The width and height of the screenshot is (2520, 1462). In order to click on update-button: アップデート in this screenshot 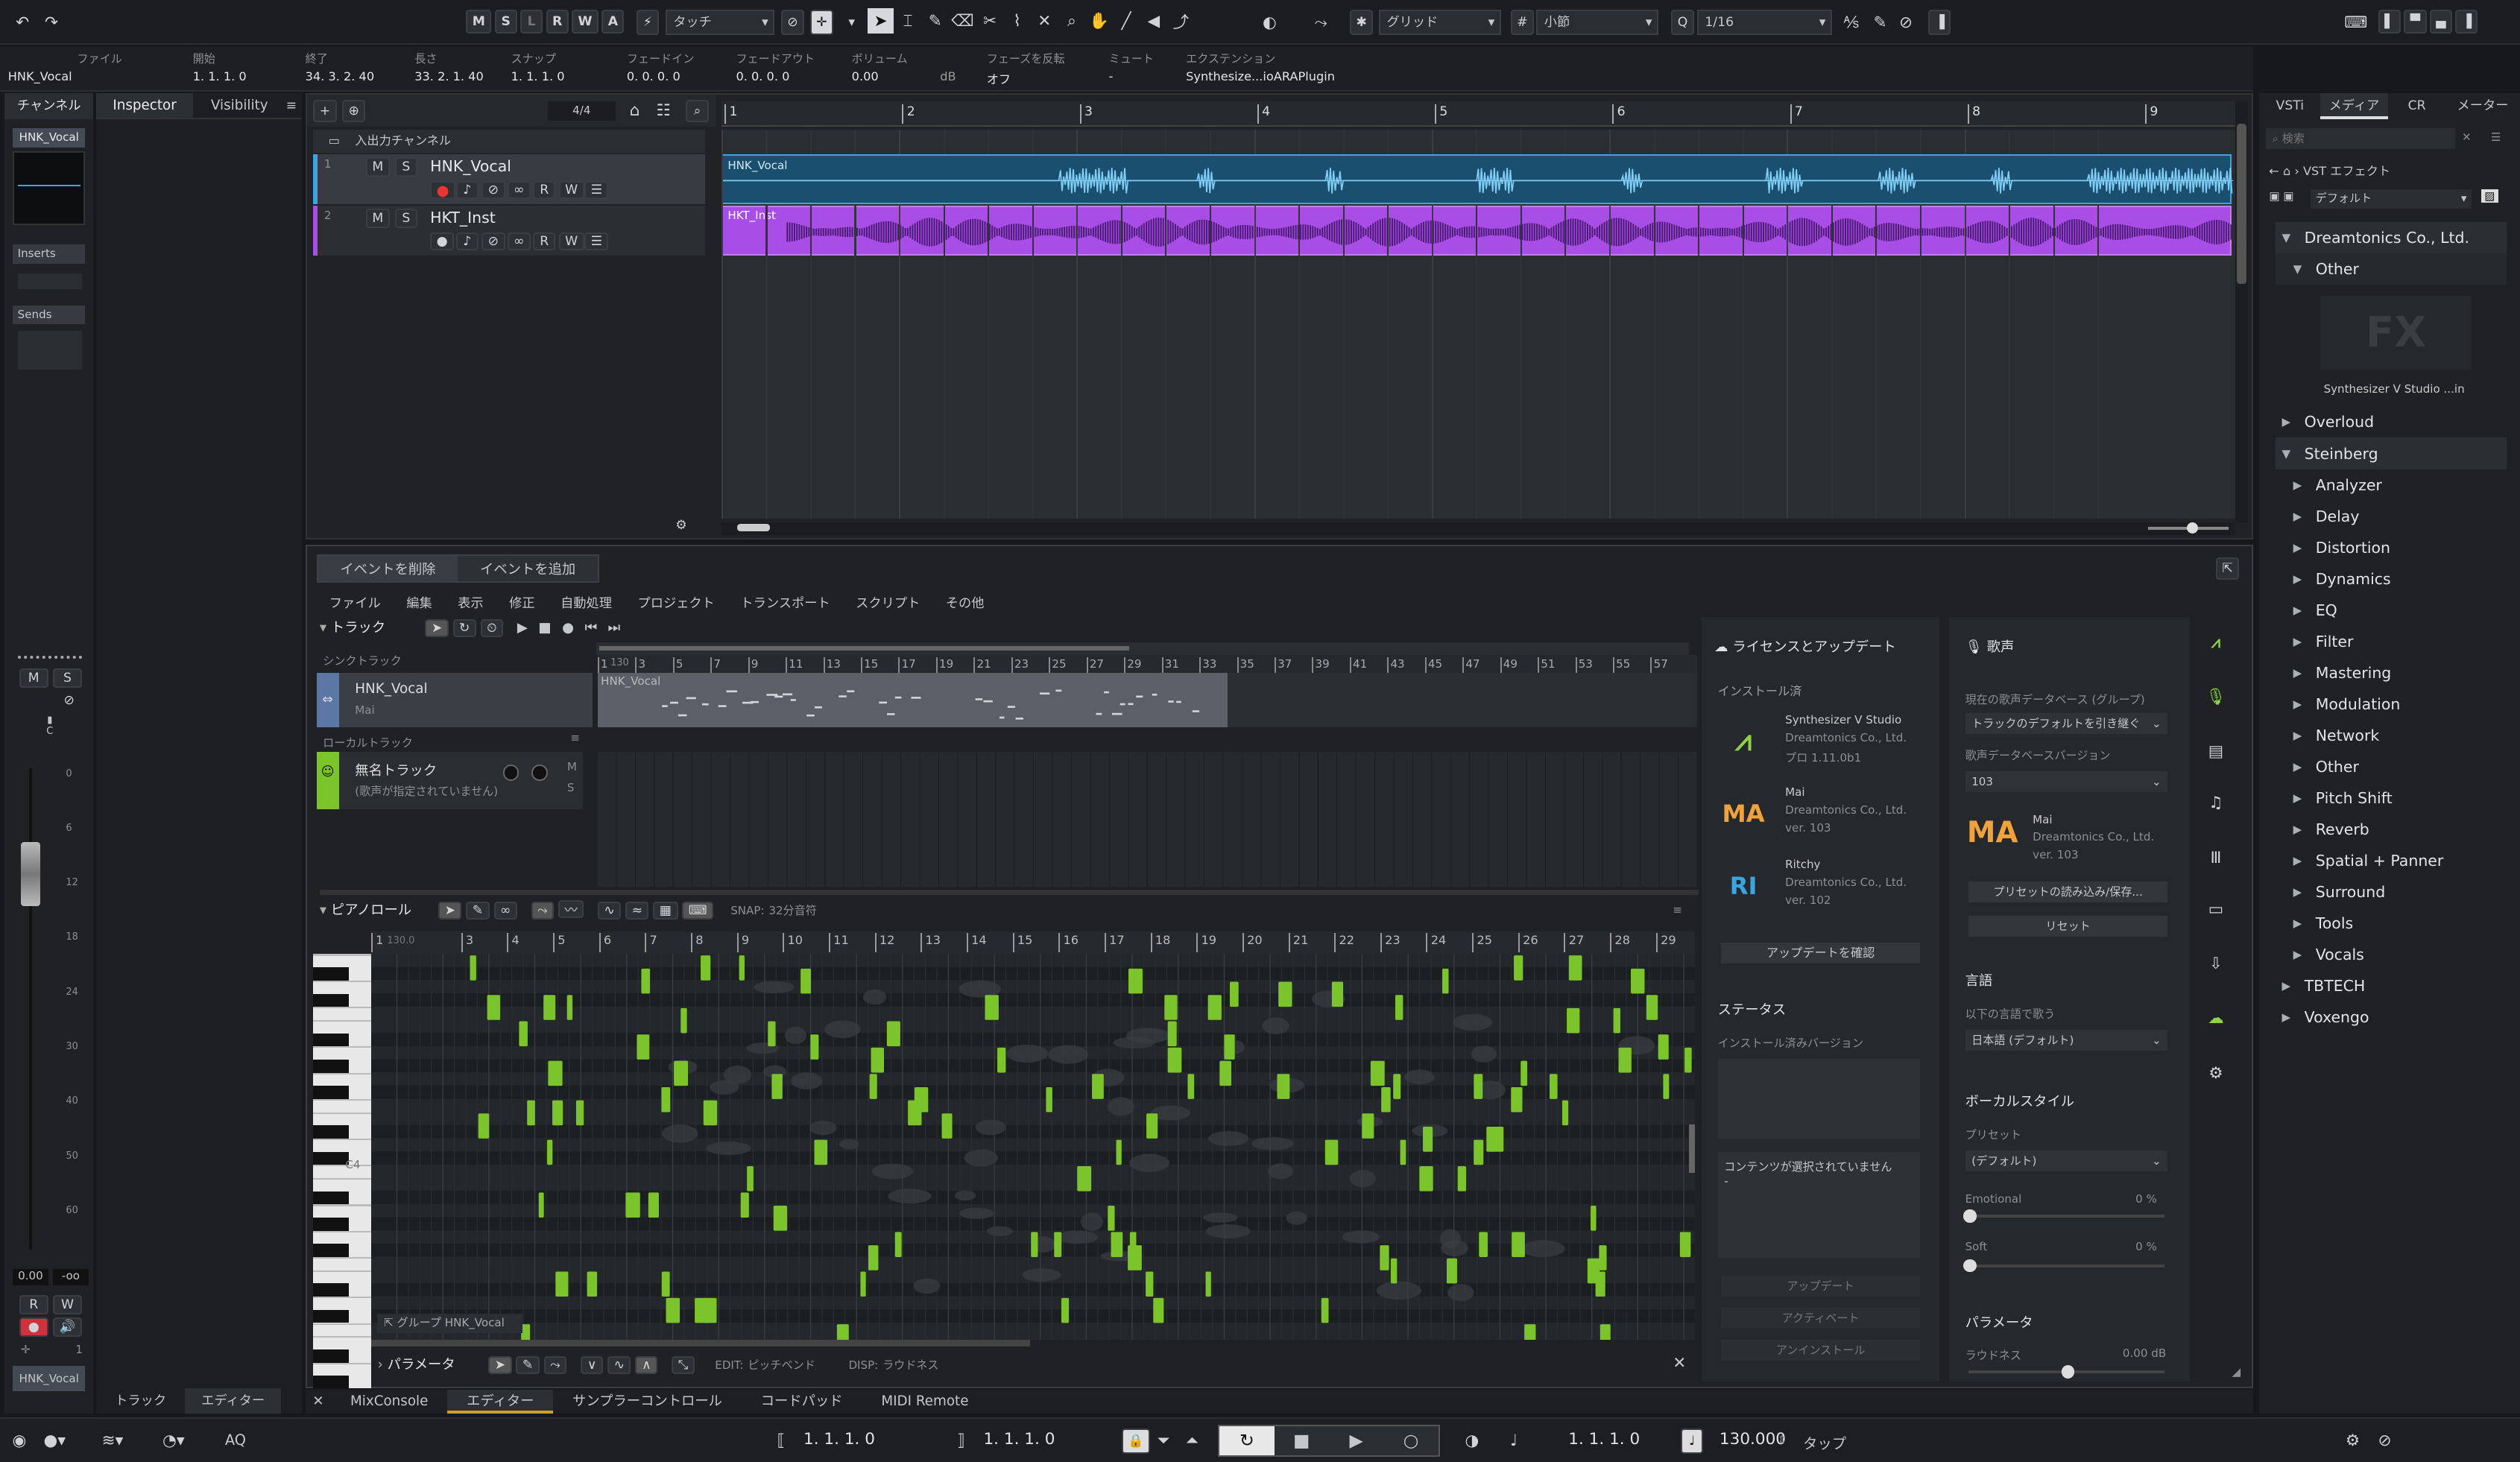, I will do `click(1820, 1286)`.